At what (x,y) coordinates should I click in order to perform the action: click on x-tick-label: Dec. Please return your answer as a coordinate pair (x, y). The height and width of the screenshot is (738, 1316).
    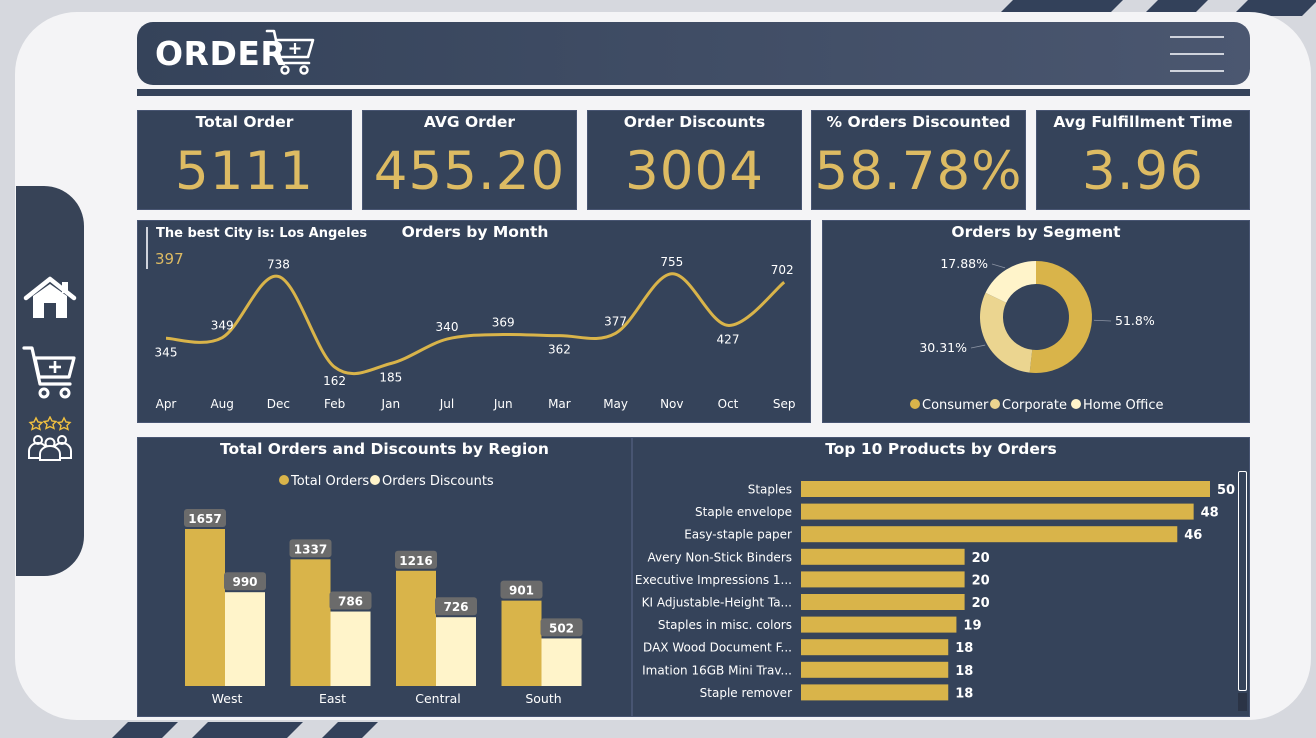
    Looking at the image, I should click on (278, 404).